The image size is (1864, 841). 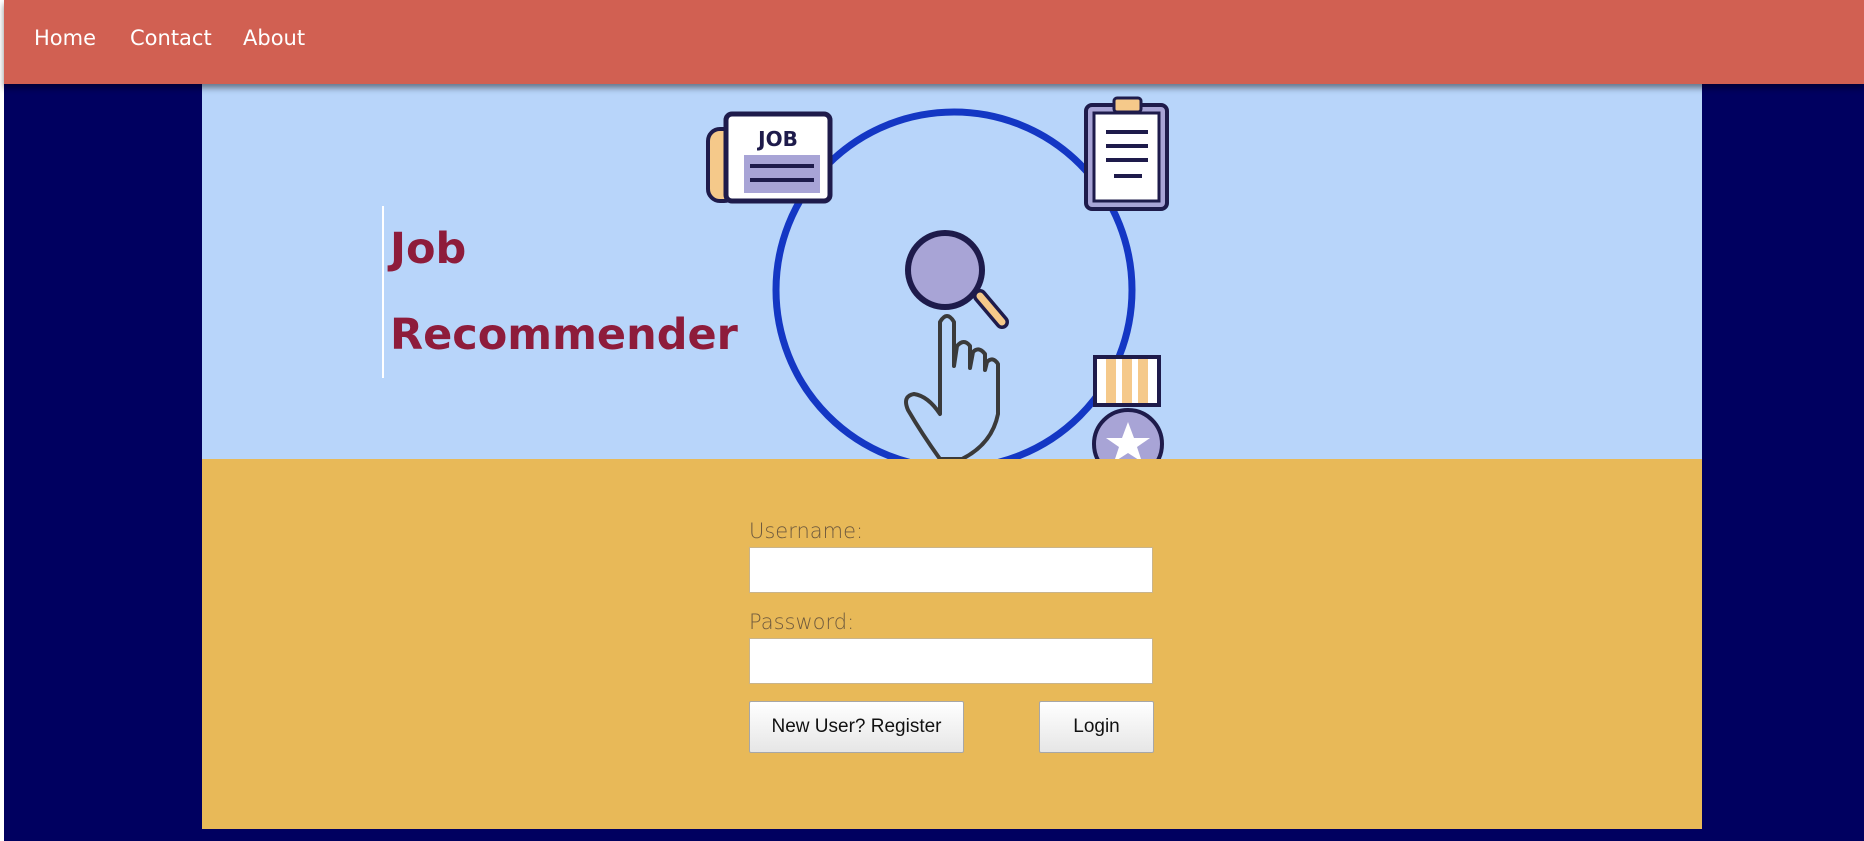 I want to click on magnifier-icon, so click(x=957, y=279).